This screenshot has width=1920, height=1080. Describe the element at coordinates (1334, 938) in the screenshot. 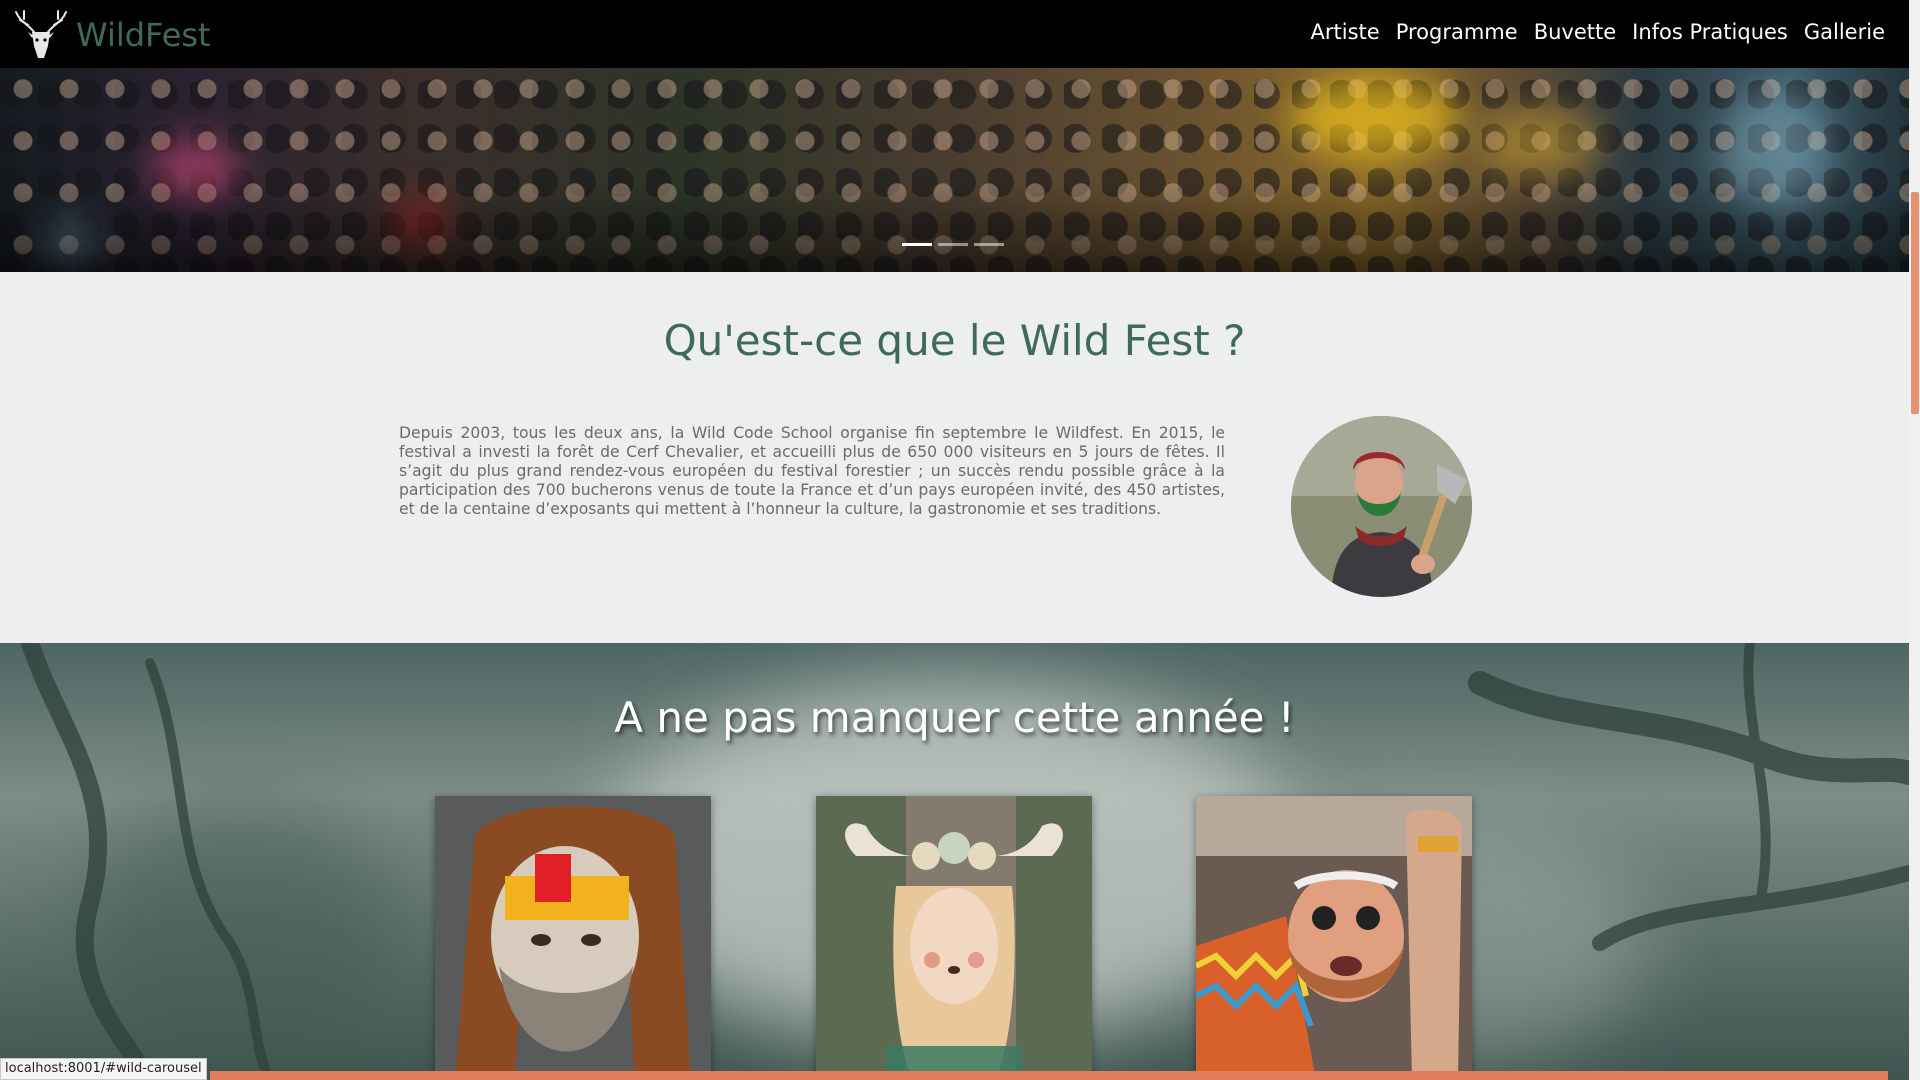

I see `artist-card-hippie` at that location.